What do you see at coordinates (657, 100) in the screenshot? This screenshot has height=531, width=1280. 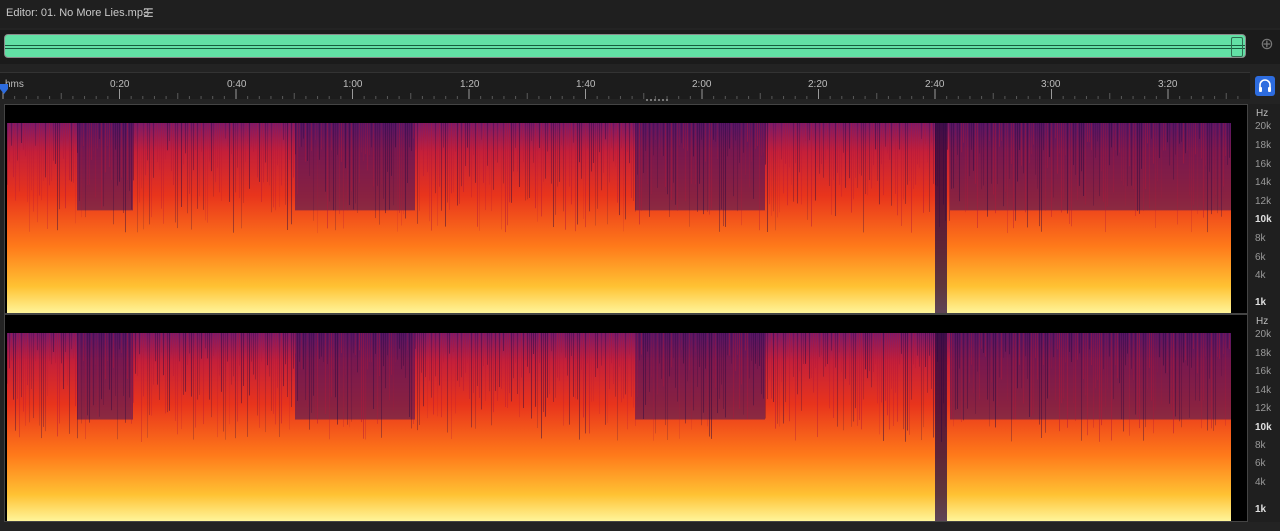 I see `panel-resize-grip` at bounding box center [657, 100].